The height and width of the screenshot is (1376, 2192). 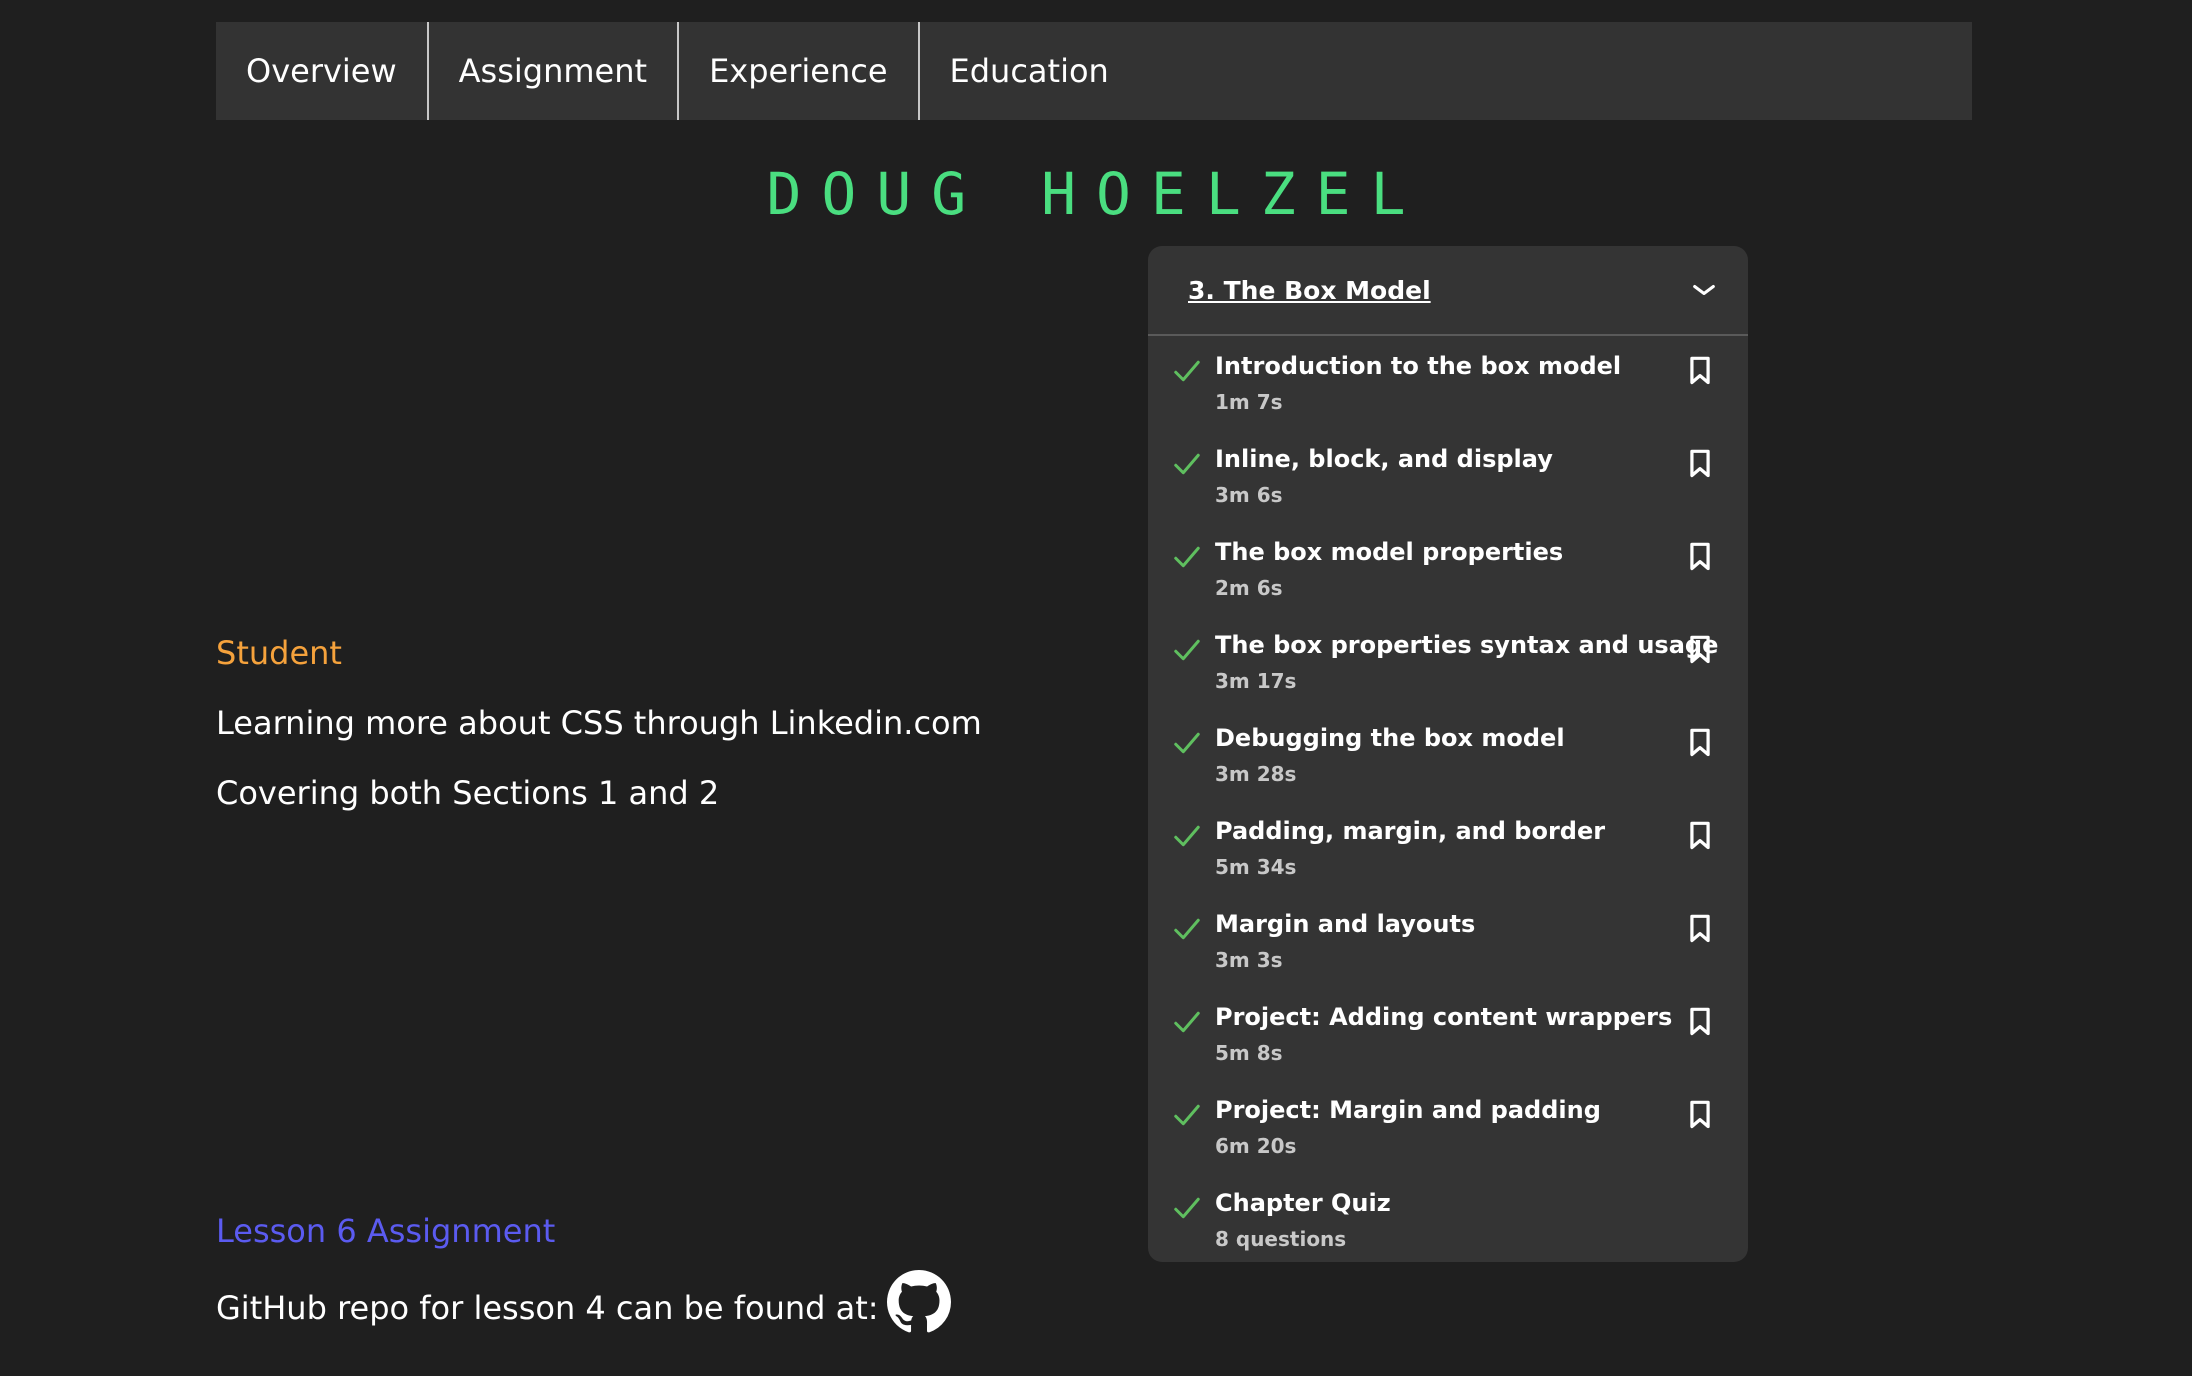 I want to click on lesson-title: Introduction to the box model, so click(x=1418, y=366).